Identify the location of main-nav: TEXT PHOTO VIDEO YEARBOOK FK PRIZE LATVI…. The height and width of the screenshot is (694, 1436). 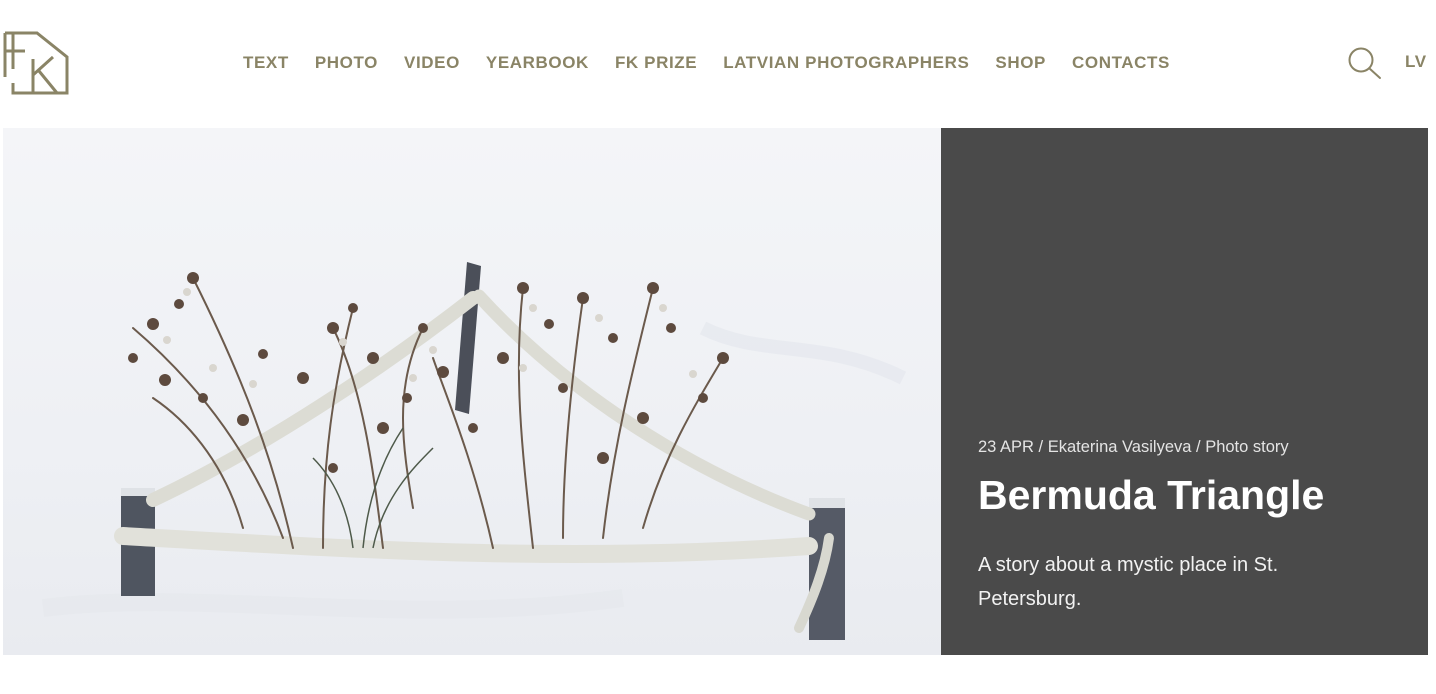
(706, 63).